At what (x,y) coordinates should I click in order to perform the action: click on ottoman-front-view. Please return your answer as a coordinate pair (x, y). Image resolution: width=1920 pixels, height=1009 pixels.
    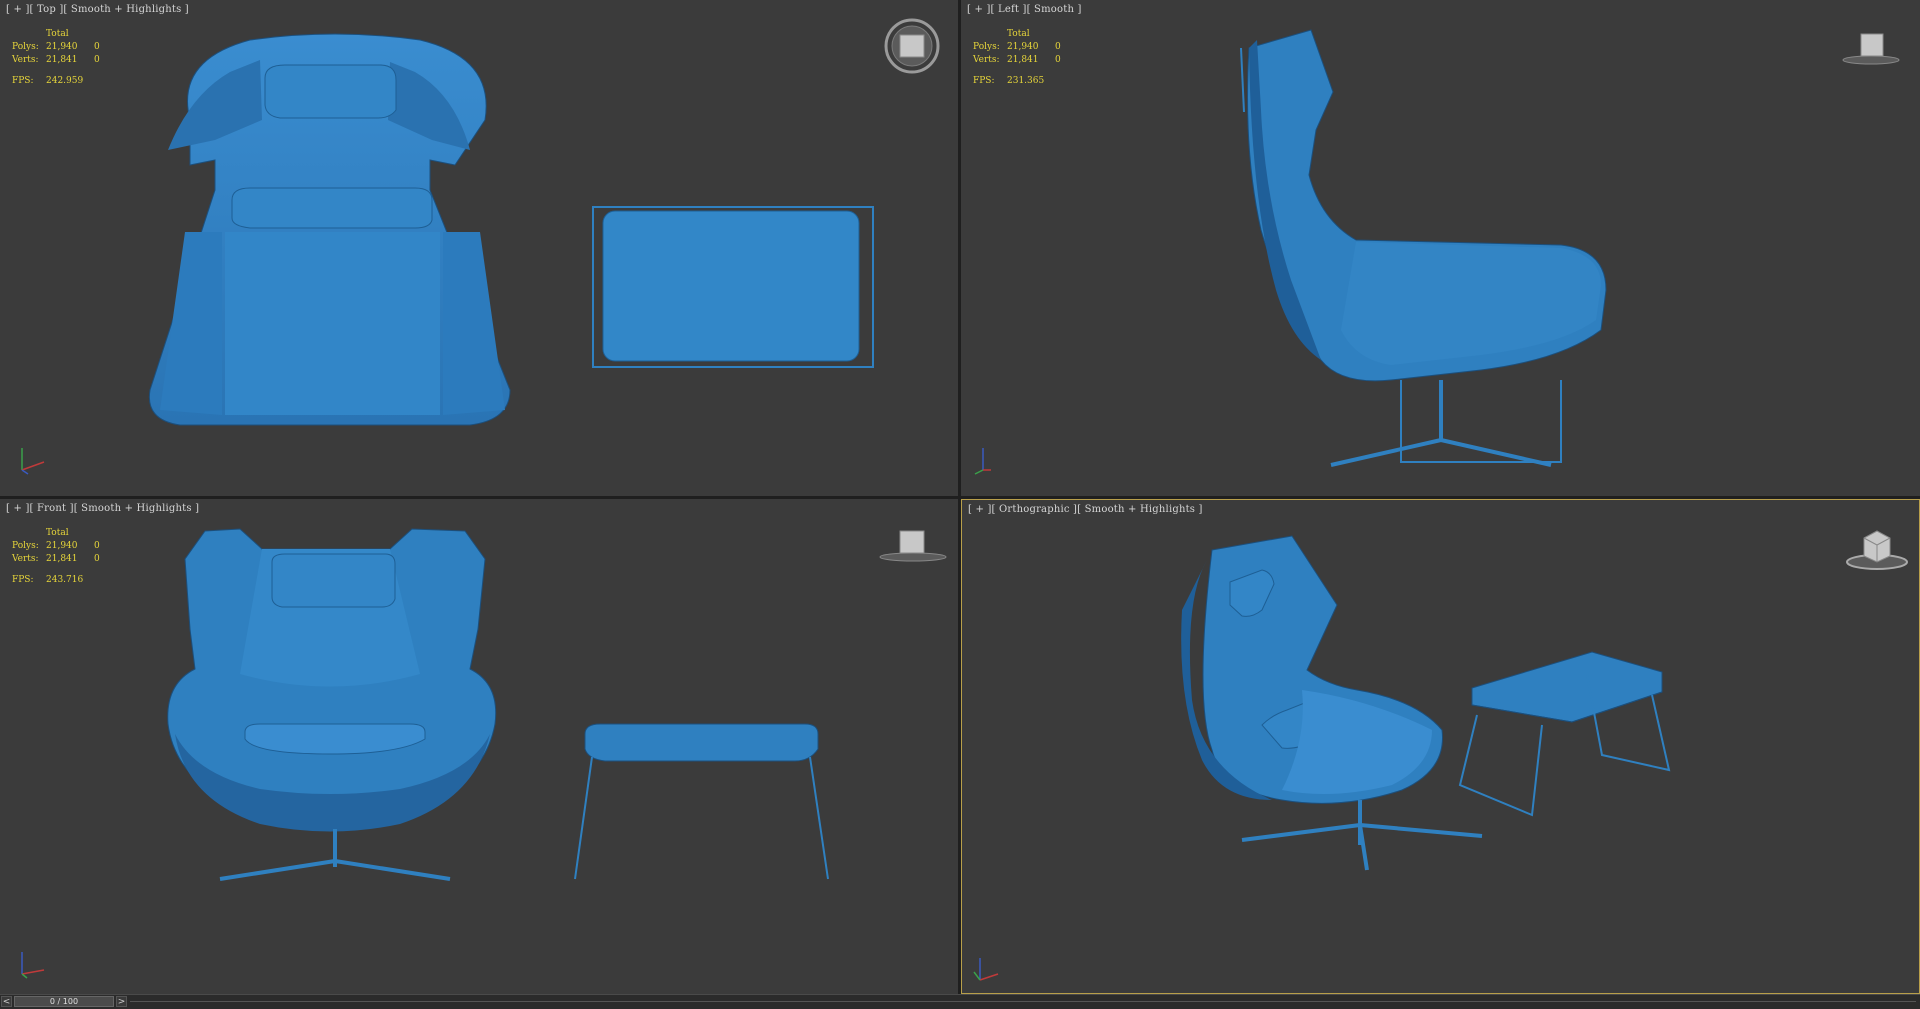
    Looking at the image, I should click on (701, 801).